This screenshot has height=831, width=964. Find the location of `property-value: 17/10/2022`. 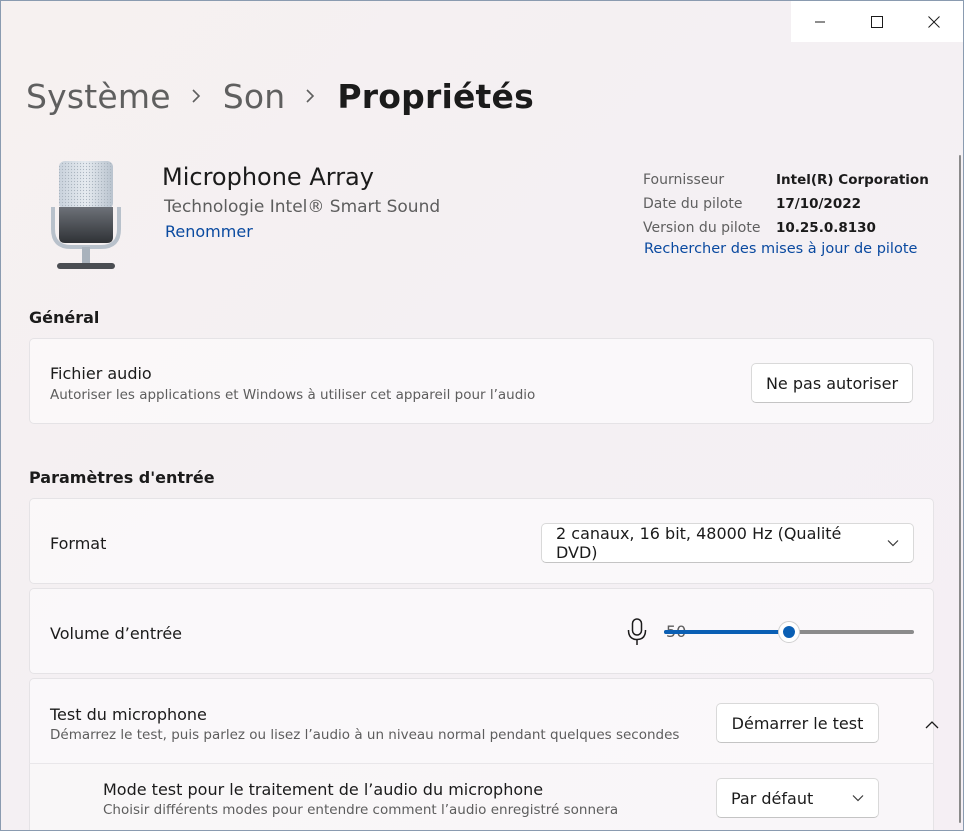

property-value: 17/10/2022 is located at coordinates (819, 204).